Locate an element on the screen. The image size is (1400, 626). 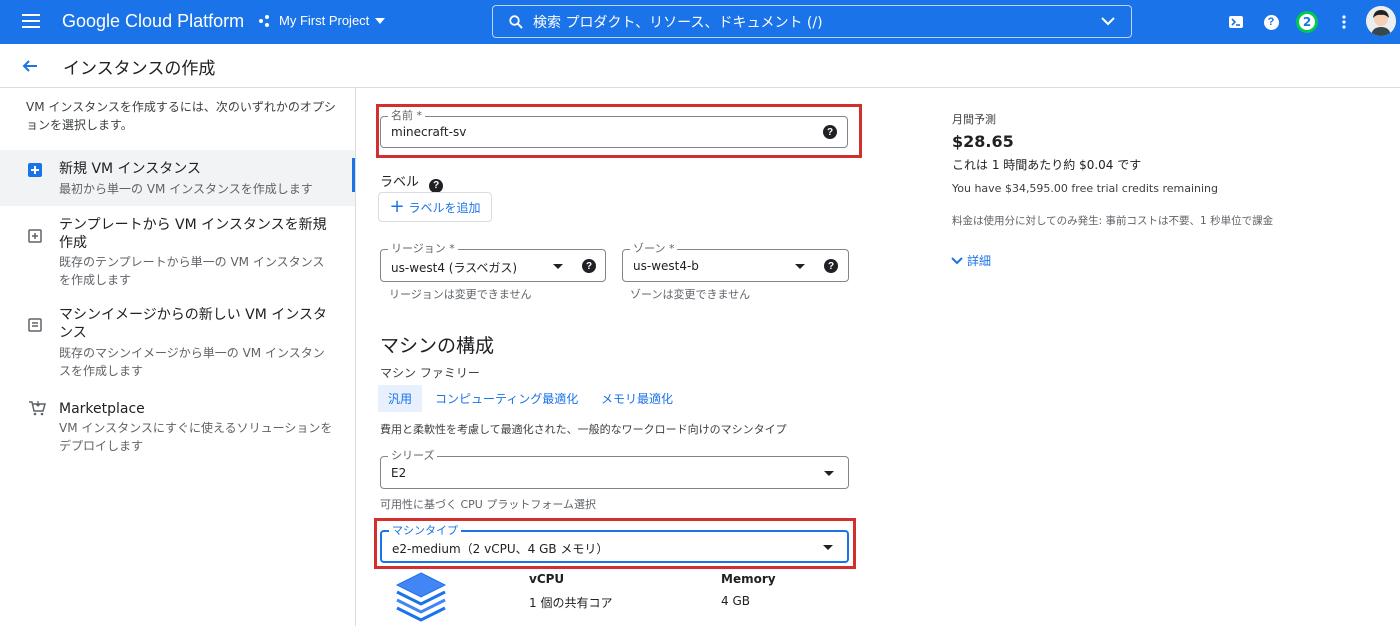
option-desc: 既存のマシンイメージから単一の VM インスタンスを作成します is located at coordinates (192, 362).